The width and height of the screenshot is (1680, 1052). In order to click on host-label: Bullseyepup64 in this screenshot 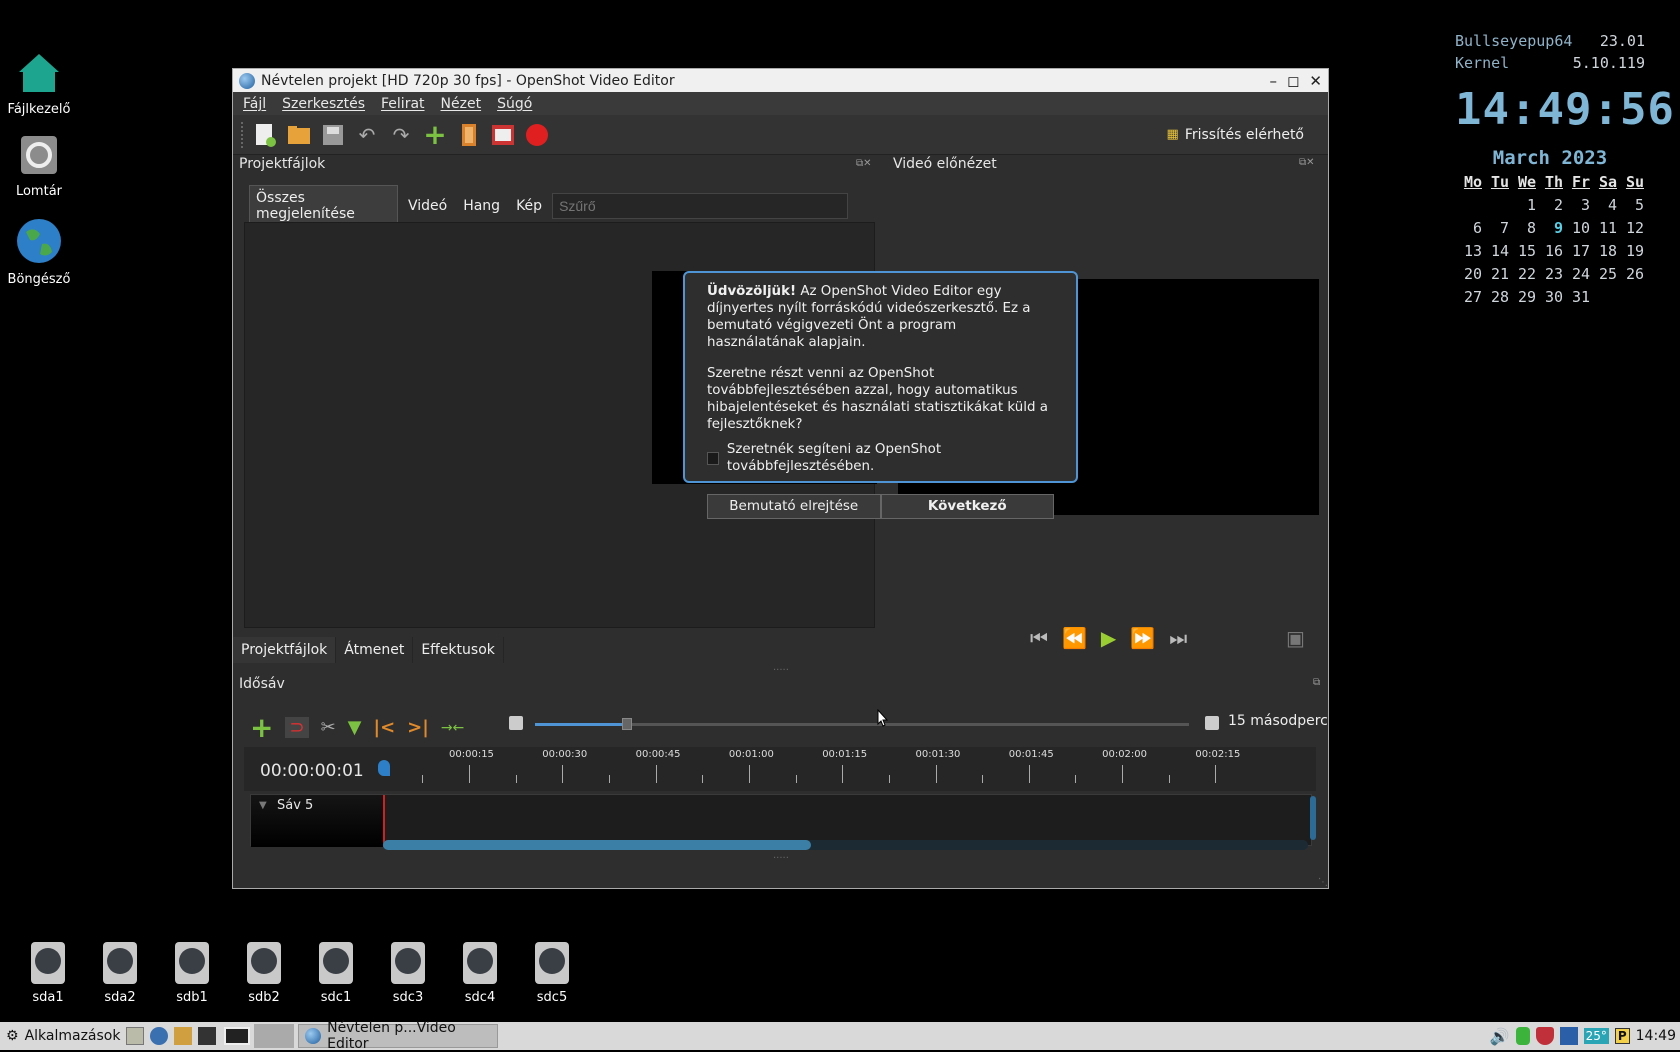, I will do `click(1514, 41)`.